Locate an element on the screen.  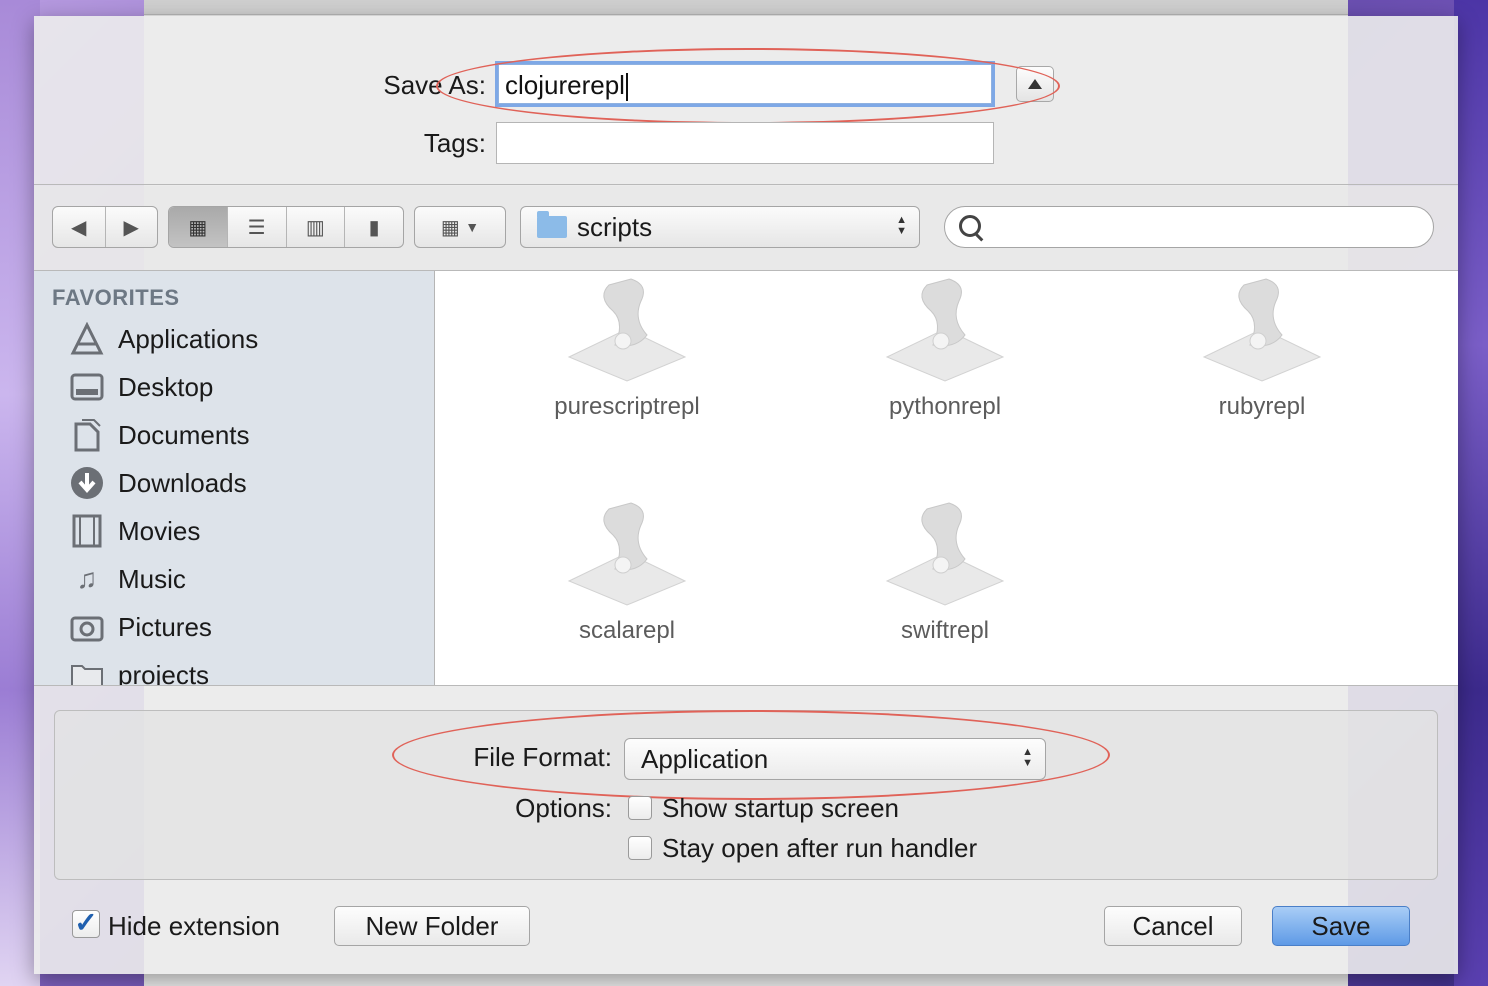
sidebar-item-label: Music is located at coordinates (152, 578).